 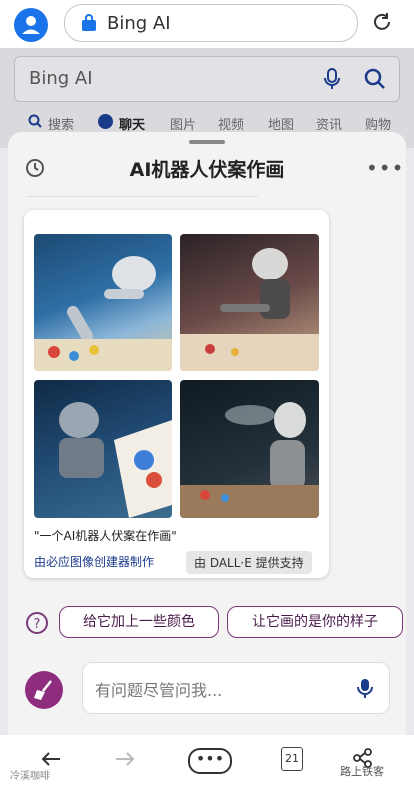 I want to click on nav-chat-icon, so click(x=105, y=121).